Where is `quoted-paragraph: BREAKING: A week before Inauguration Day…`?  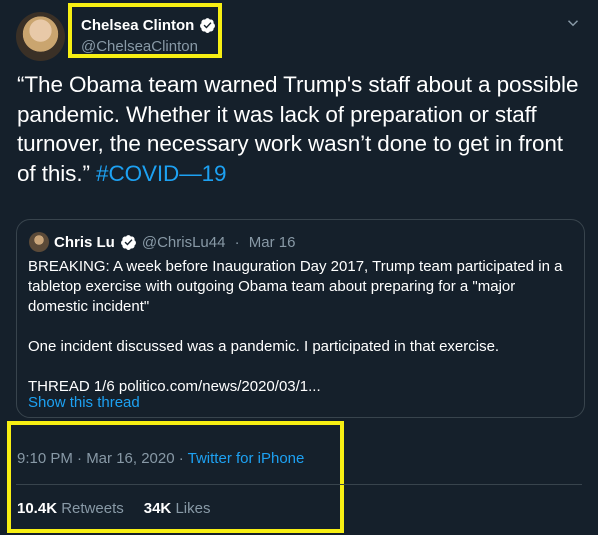 quoted-paragraph: BREAKING: A week before Inauguration Day… is located at coordinates (295, 286).